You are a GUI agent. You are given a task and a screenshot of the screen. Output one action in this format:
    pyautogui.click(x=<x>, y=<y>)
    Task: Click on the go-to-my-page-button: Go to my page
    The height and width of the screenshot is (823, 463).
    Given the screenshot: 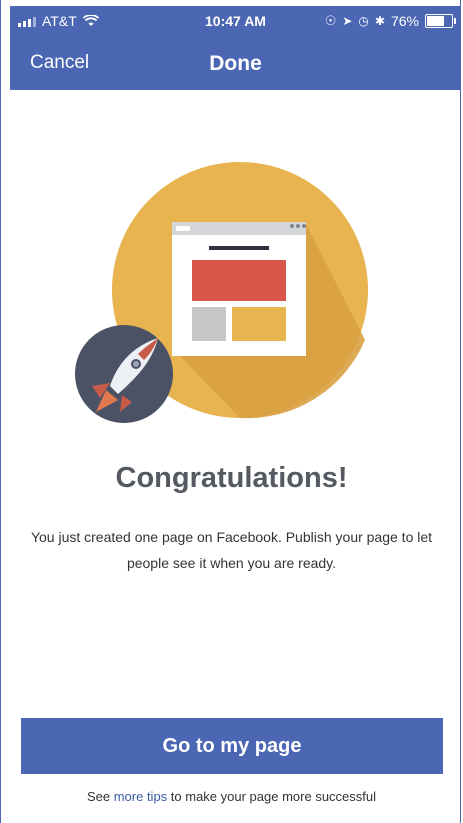 What is the action you would take?
    pyautogui.click(x=232, y=746)
    